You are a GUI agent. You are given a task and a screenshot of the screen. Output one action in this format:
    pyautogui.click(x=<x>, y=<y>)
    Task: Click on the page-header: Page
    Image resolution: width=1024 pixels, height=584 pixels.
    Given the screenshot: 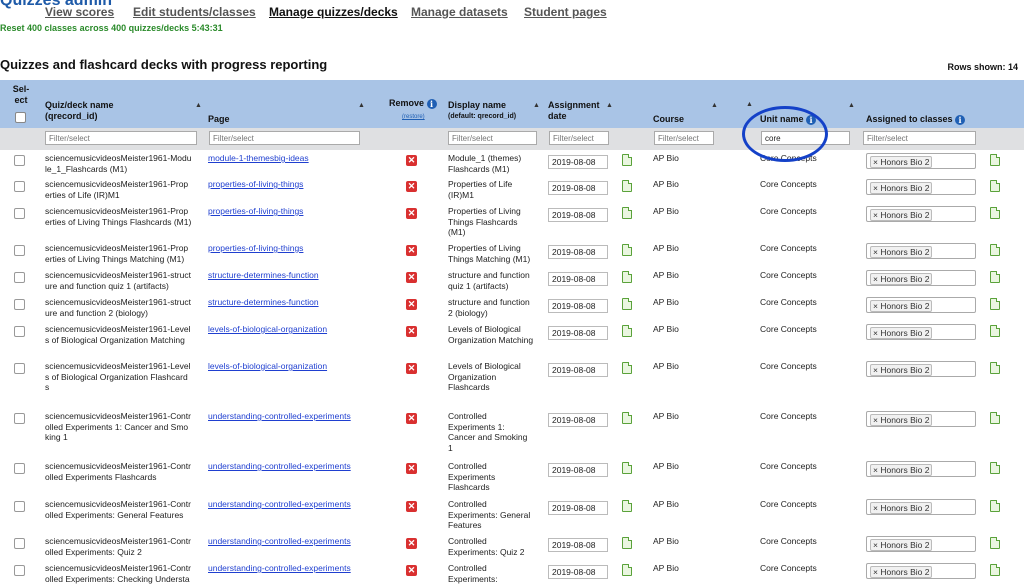 What is the action you would take?
    pyautogui.click(x=219, y=119)
    